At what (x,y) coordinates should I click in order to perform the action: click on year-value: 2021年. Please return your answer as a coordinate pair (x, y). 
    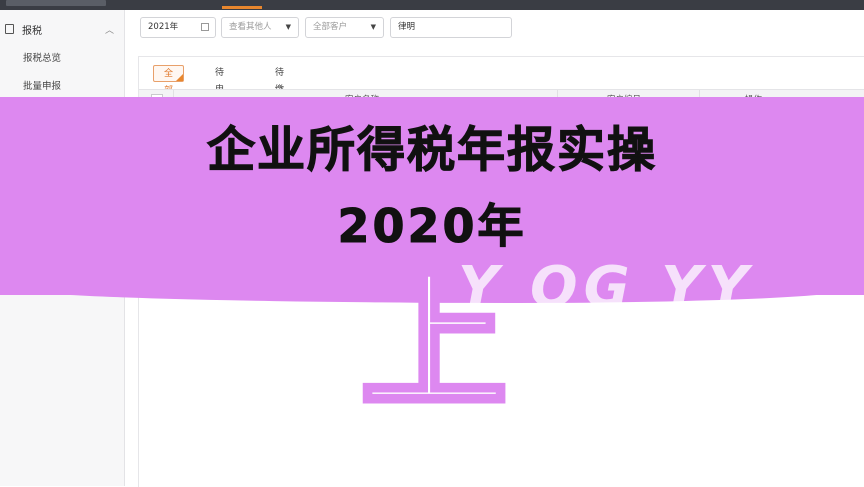
    Looking at the image, I should click on (163, 27).